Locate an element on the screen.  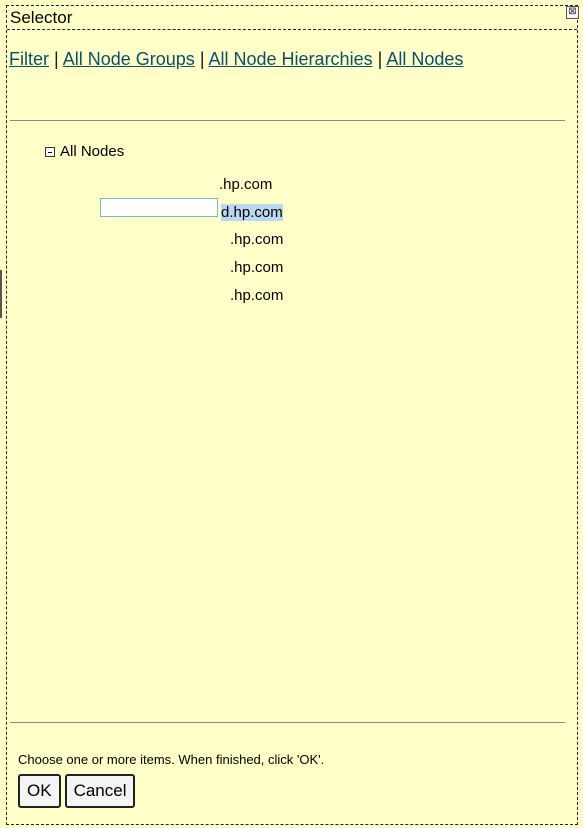
resize-handle is located at coordinates (1, 294).